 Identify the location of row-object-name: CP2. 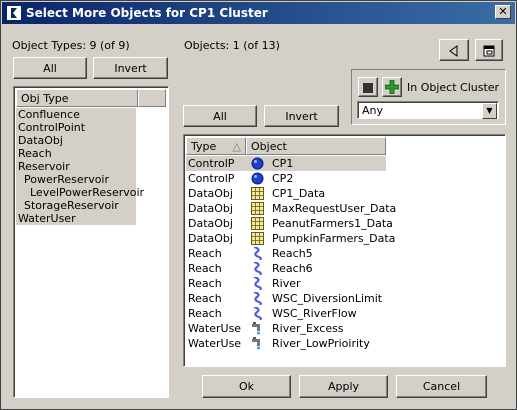
(283, 178).